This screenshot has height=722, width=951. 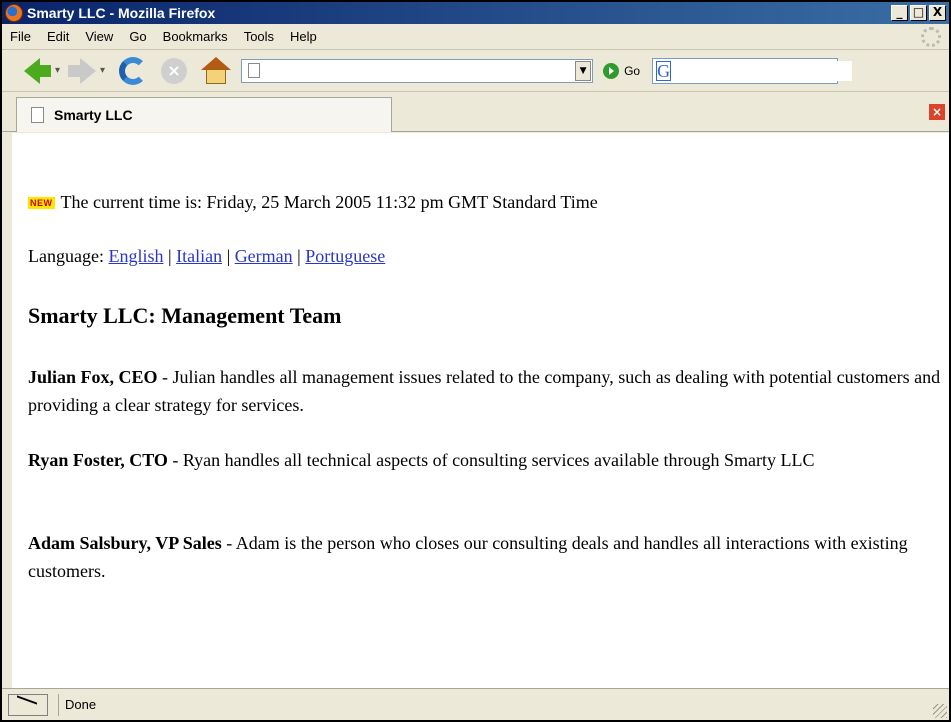 I want to click on forward-history-dropdown: ▾, so click(x=102, y=70).